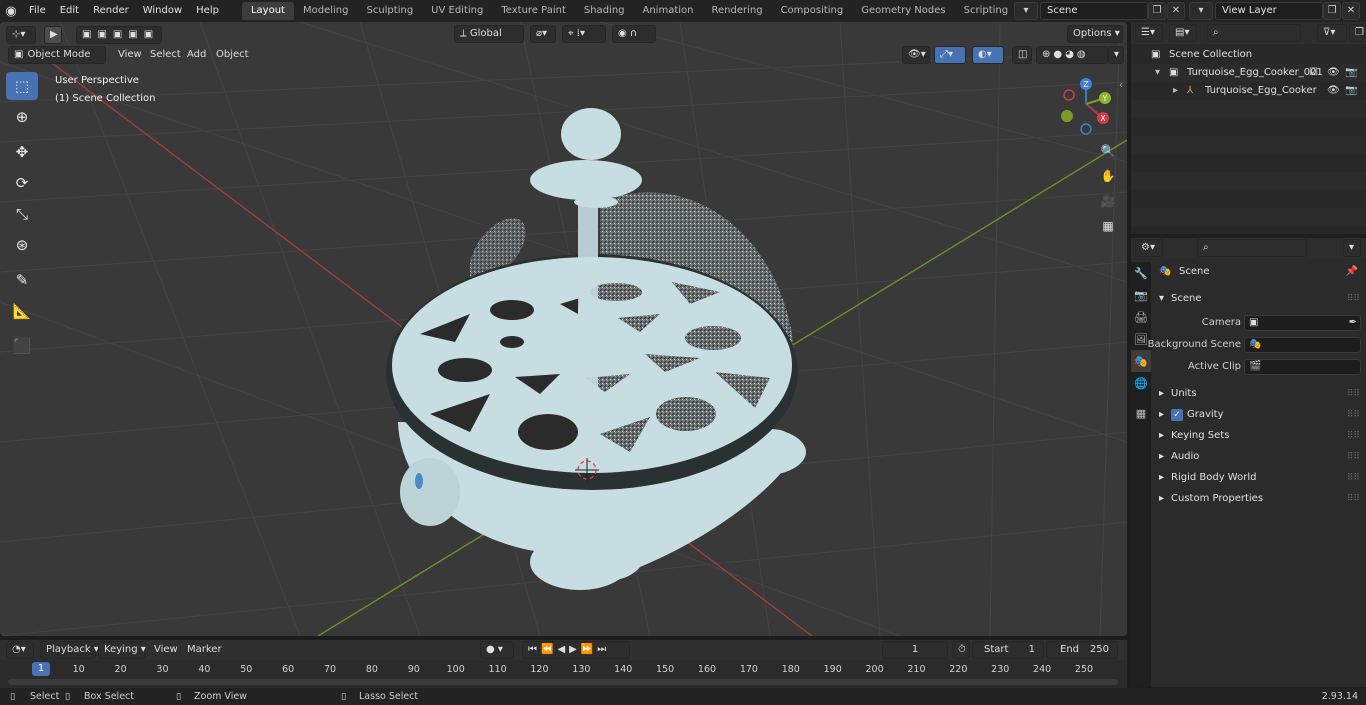 This screenshot has width=1366, height=705. What do you see at coordinates (668, 11) in the screenshot?
I see `tab-animation: Animation` at bounding box center [668, 11].